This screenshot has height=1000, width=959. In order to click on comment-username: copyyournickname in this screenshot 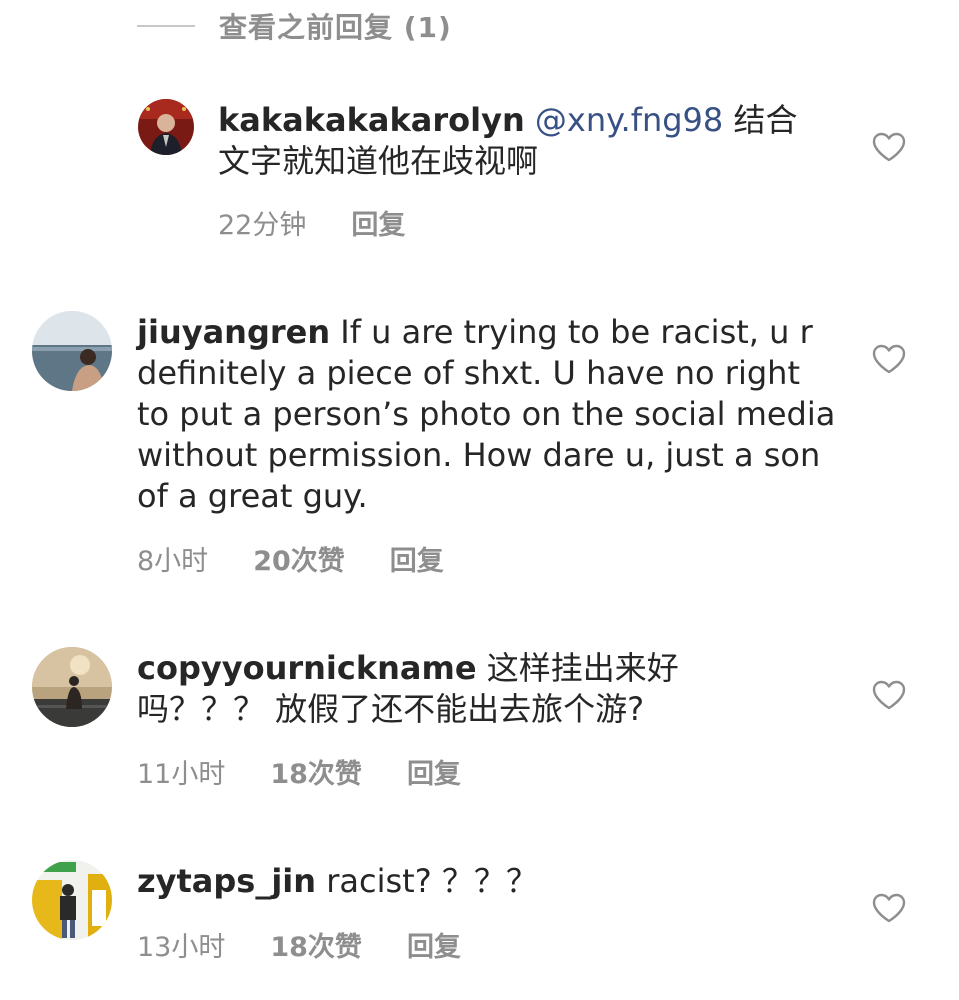, I will do `click(307, 668)`.